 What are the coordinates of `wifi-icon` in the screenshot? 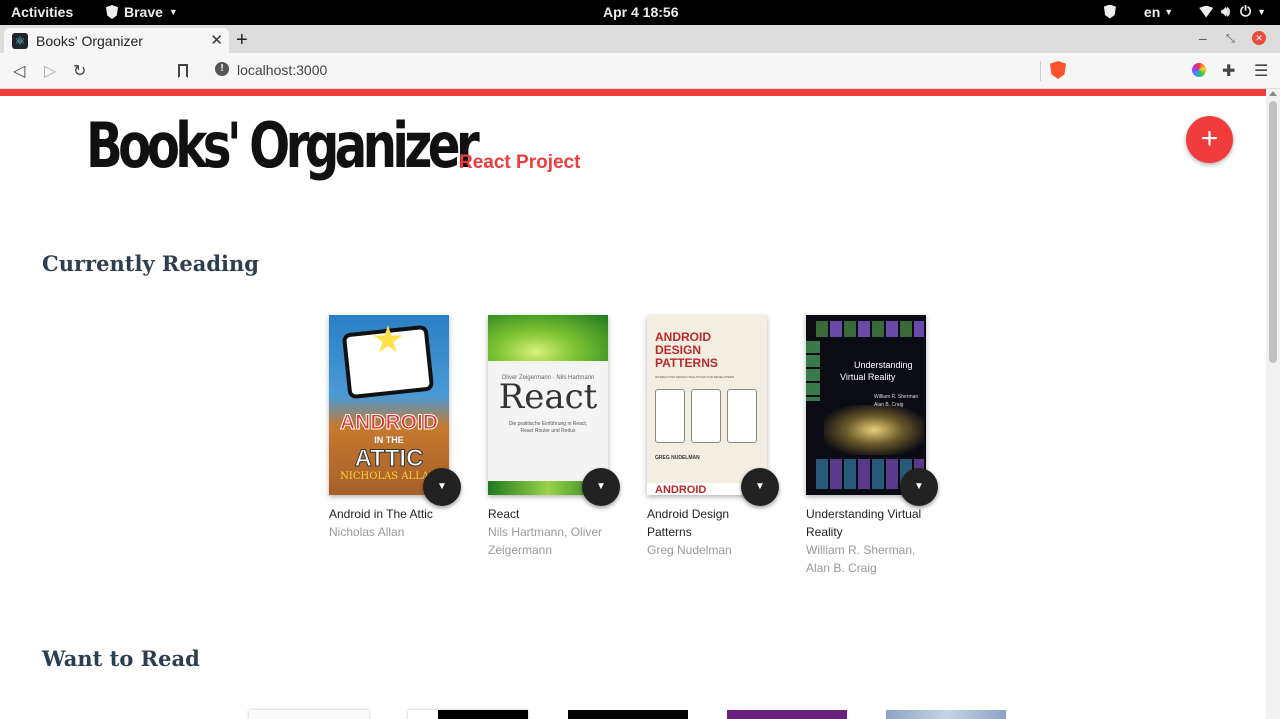 It's located at (1206, 11).